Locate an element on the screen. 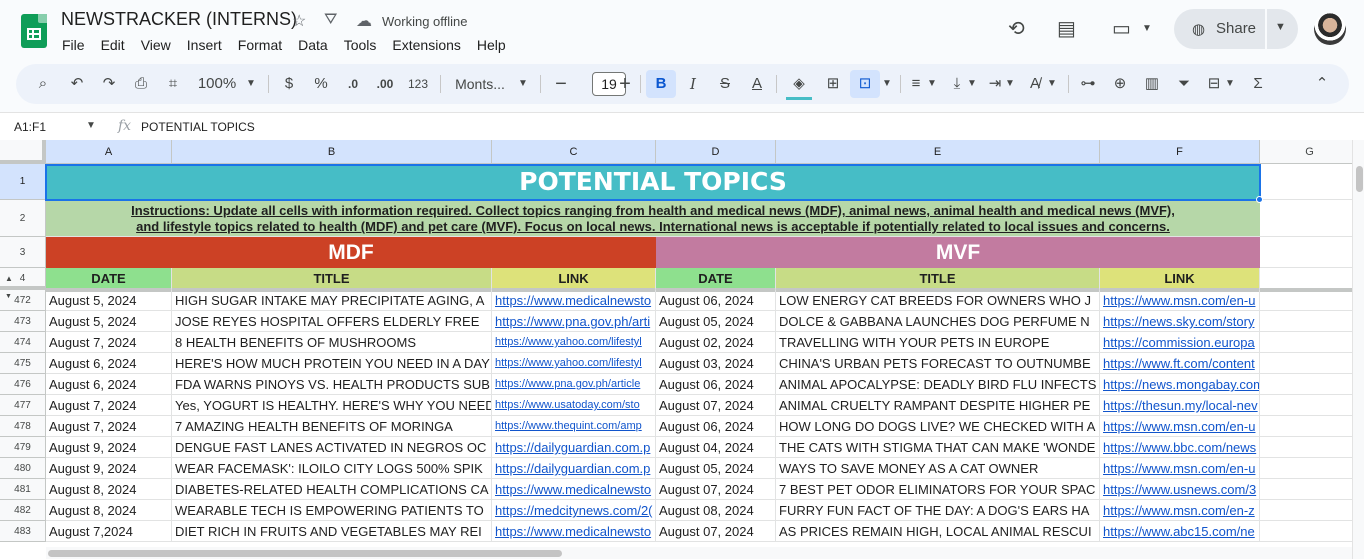  cell-link-mvf: https://www.bbc.com/news is located at coordinates (1180, 447).